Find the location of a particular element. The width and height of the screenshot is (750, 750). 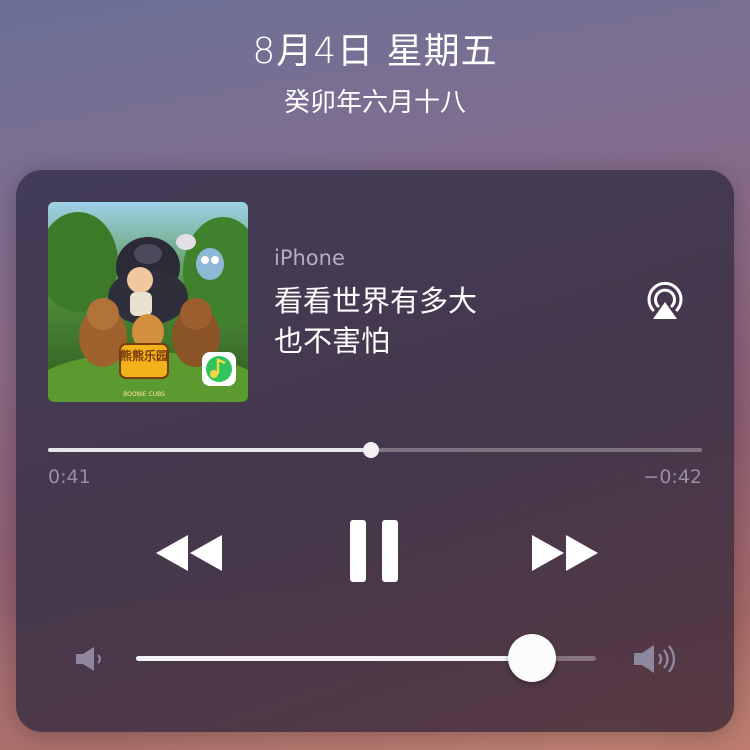

track-title: 看看世界有多大 is located at coordinates (376, 301).